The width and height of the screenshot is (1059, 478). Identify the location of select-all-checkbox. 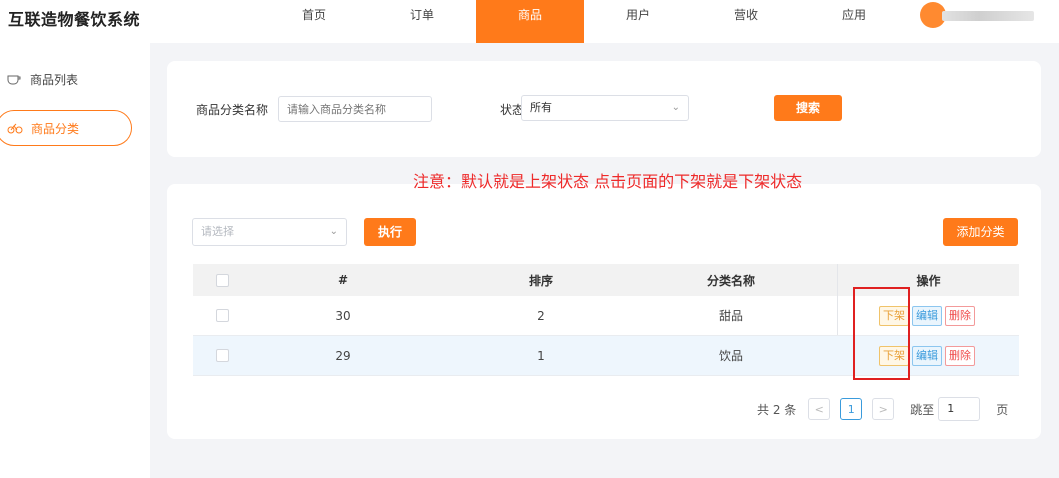
(222, 280).